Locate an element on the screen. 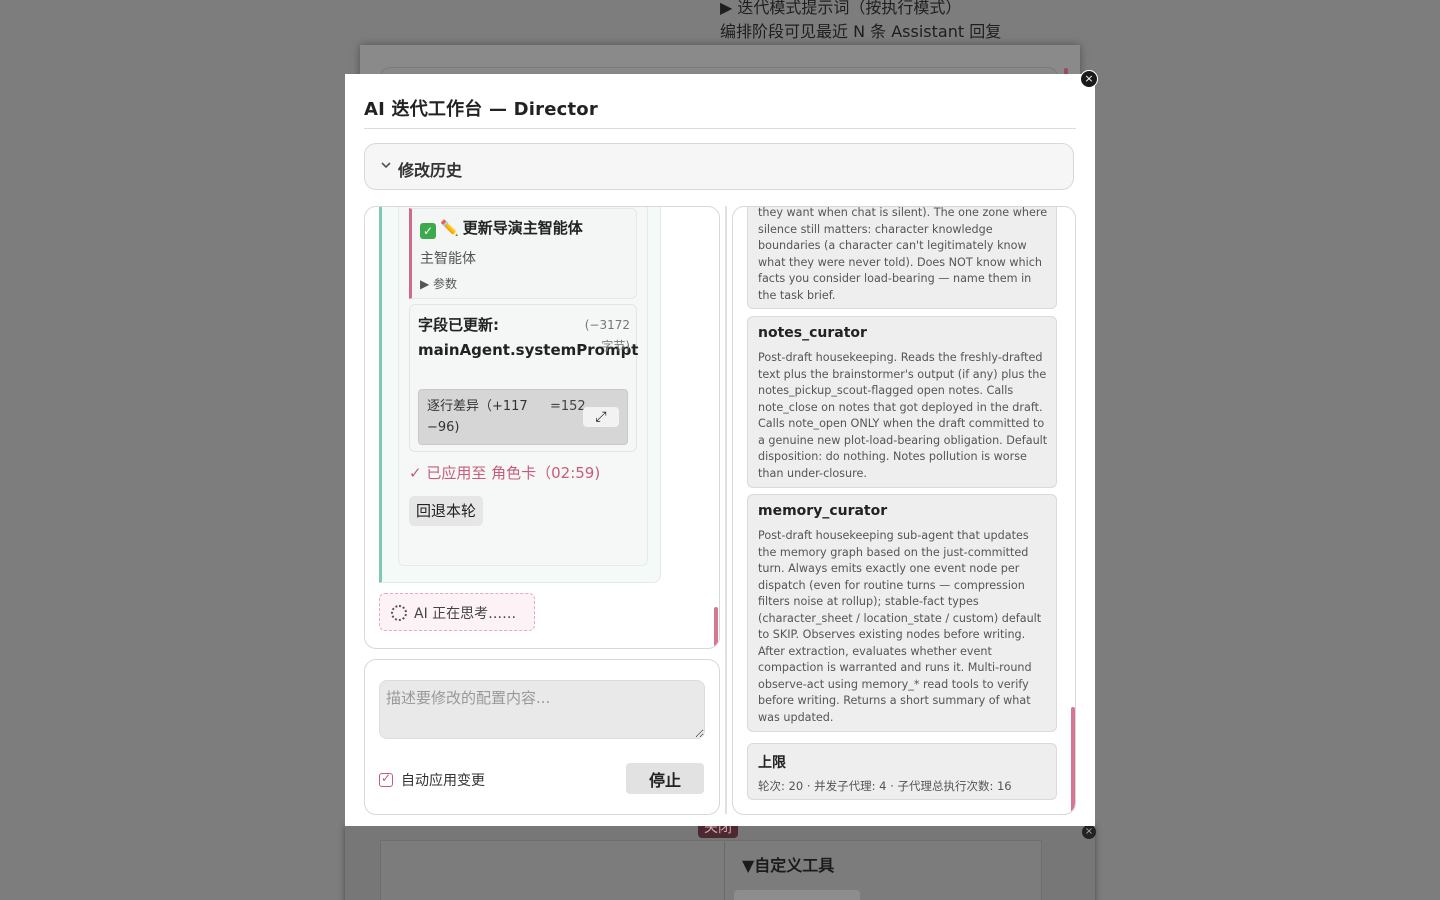 The width and height of the screenshot is (1440, 900). close-icon: × is located at coordinates (1089, 79).